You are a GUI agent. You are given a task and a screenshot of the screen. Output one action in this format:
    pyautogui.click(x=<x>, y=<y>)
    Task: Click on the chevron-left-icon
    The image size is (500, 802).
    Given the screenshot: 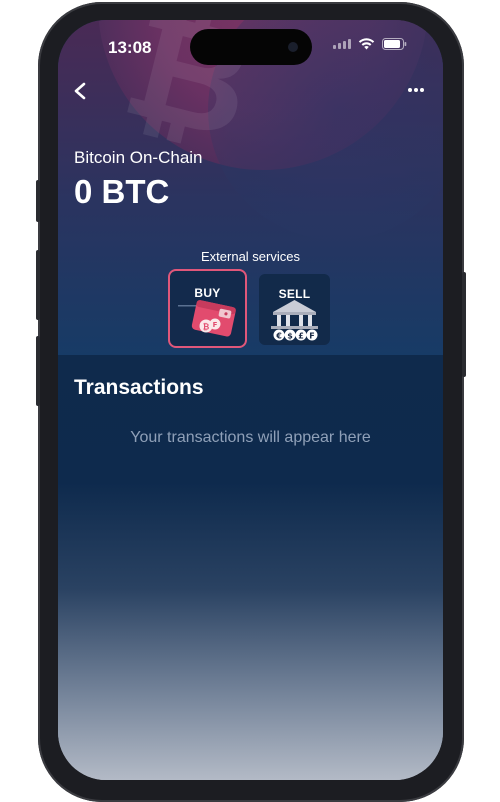 What is the action you would take?
    pyautogui.click(x=80, y=91)
    